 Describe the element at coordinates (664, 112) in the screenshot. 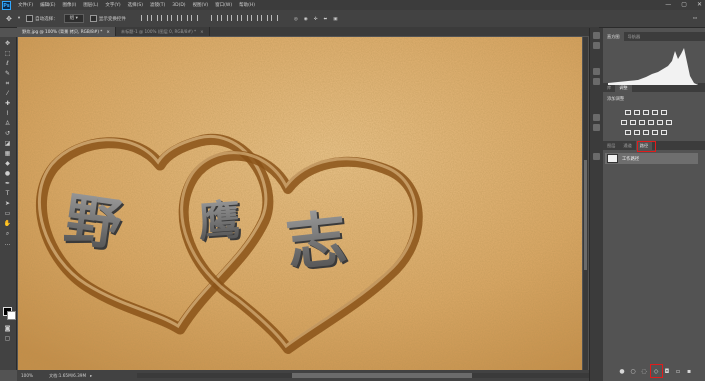

I see `vibrance-icon` at that location.